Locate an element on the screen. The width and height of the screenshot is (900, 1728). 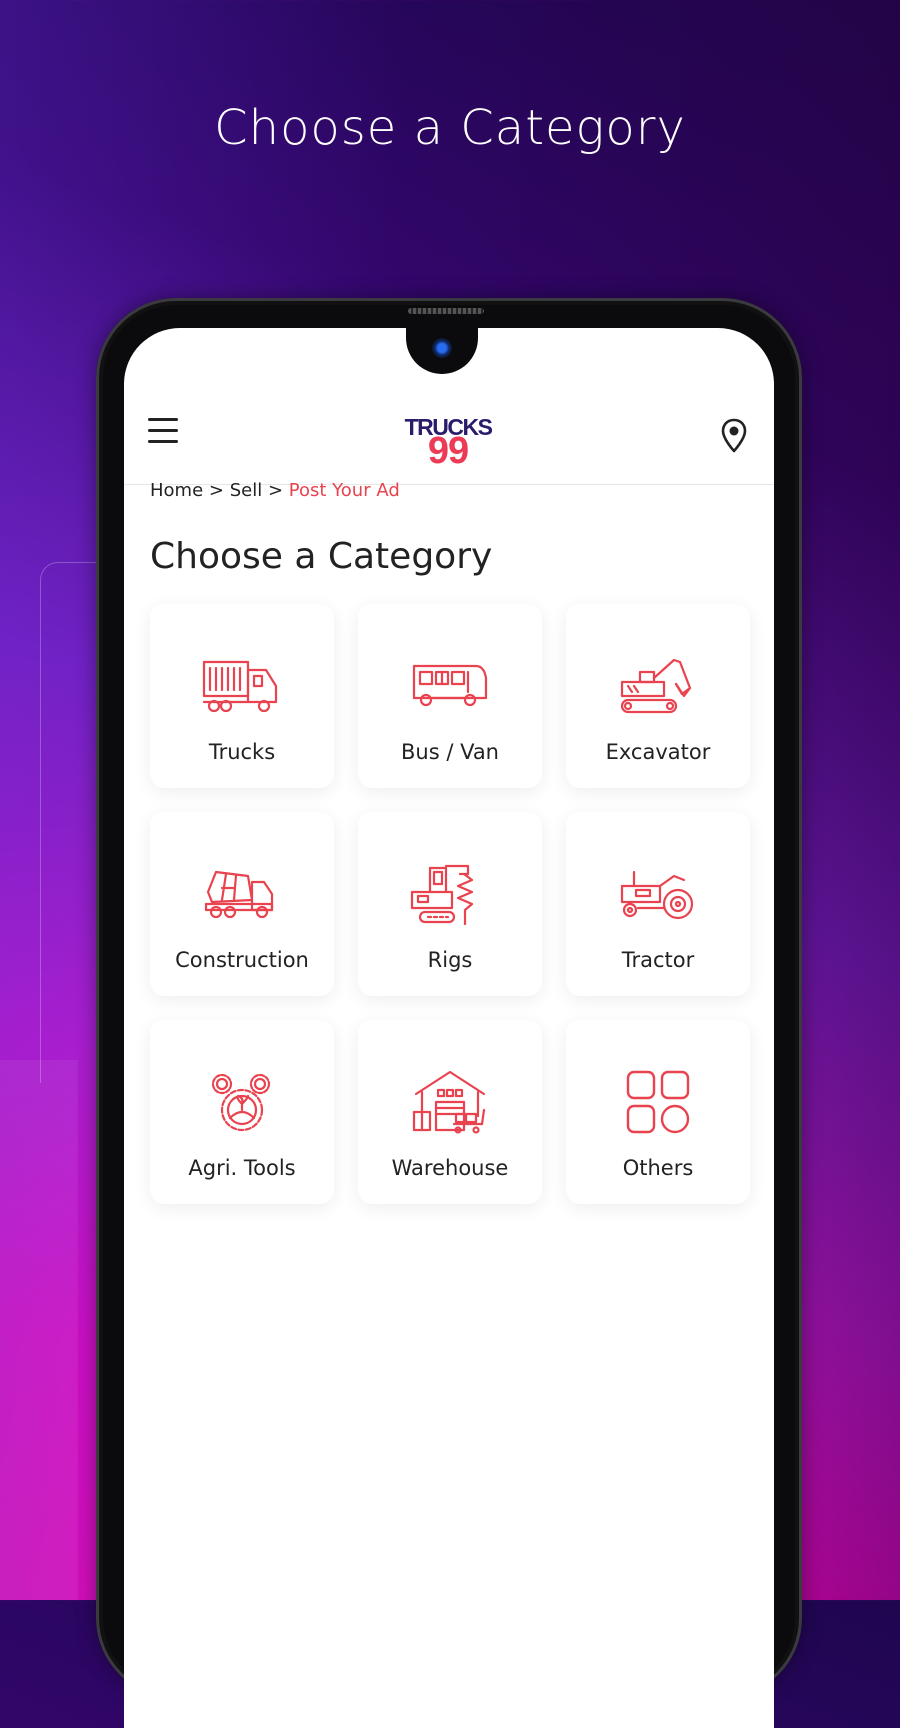
grid-icon is located at coordinates (658, 1102).